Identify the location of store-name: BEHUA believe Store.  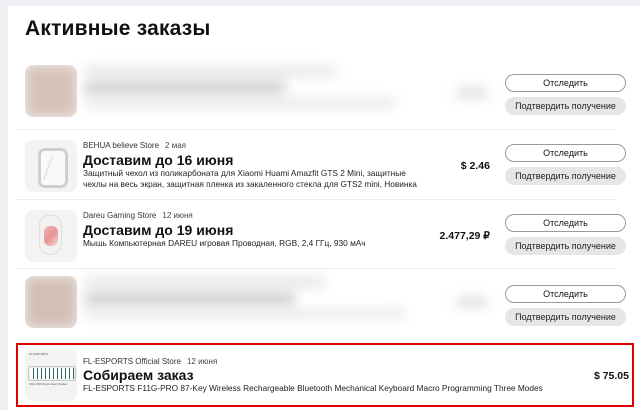
(121, 145).